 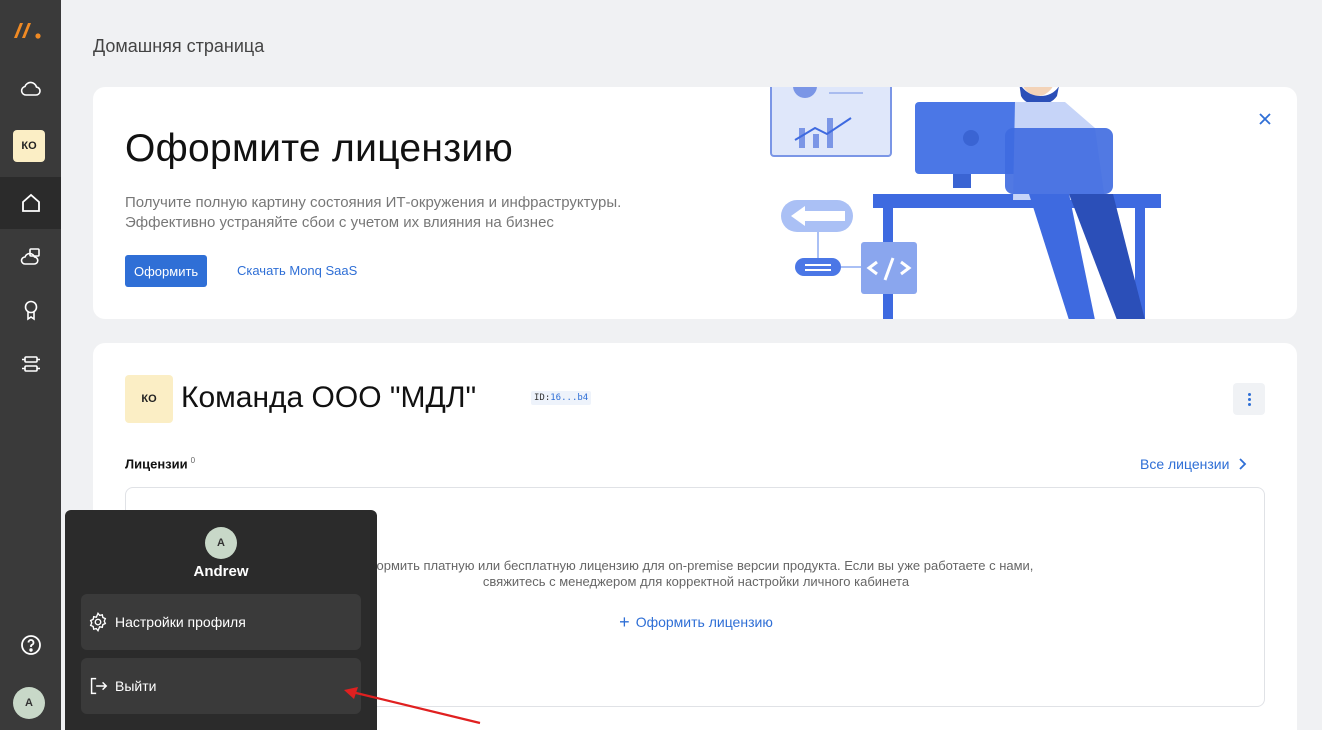 I want to click on licenses-heading: Лицензии 0, so click(x=160, y=463).